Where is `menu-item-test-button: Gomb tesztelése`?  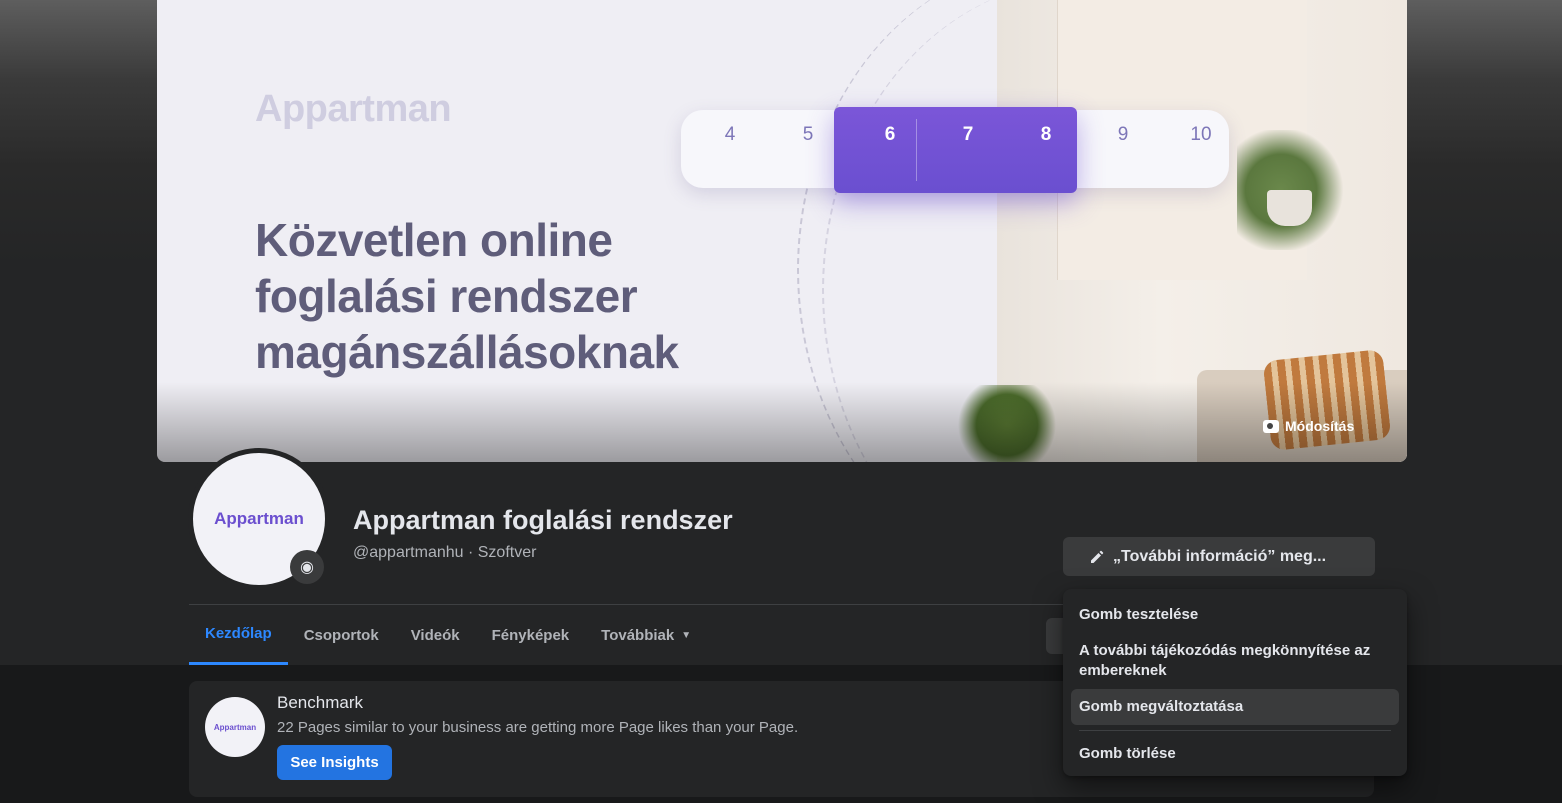
menu-item-test-button: Gomb tesztelése is located at coordinates (1235, 615).